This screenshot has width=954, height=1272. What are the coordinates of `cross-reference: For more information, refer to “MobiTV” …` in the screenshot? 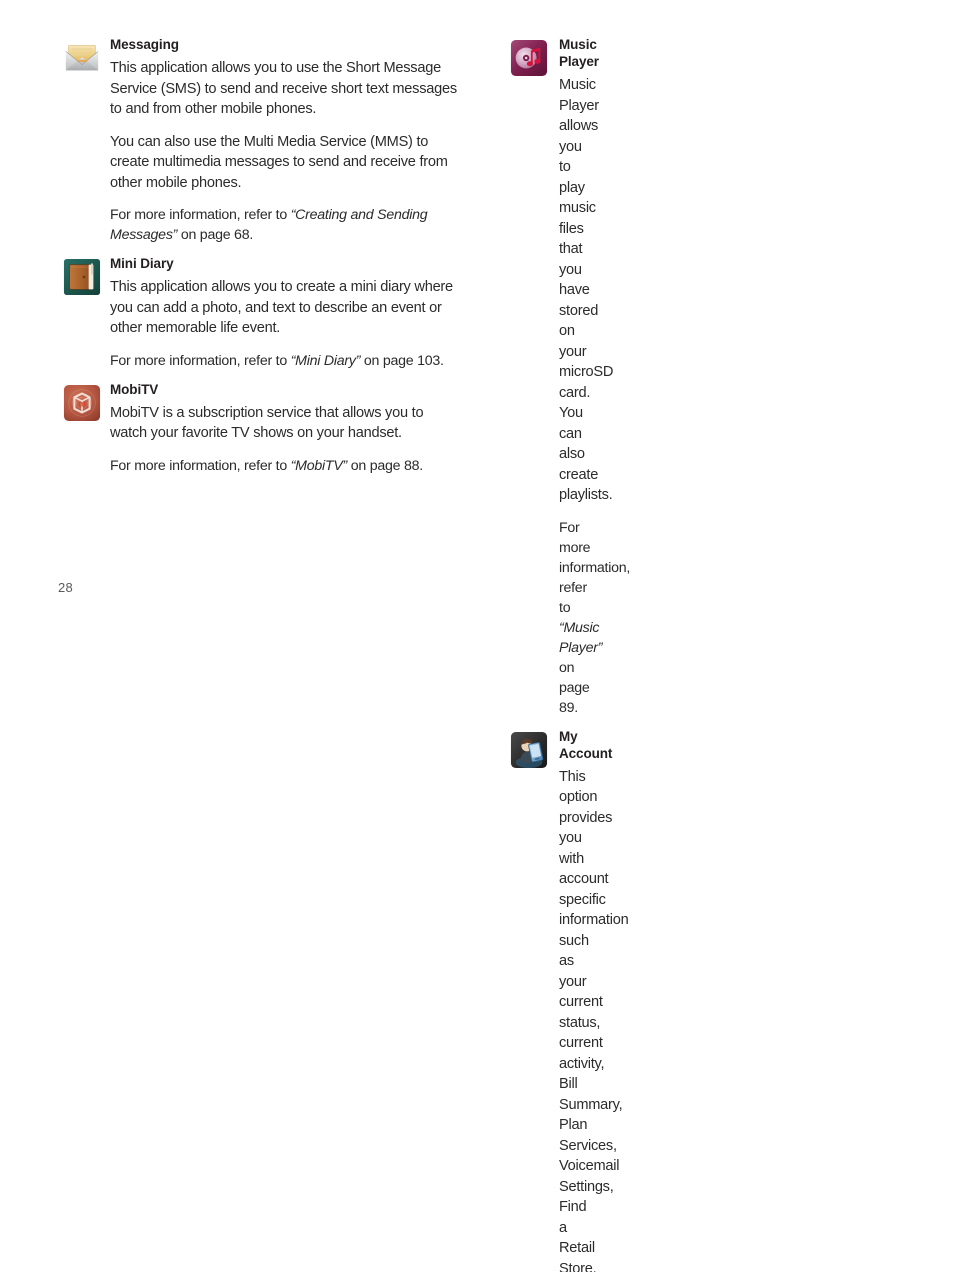 It's located at (286, 466).